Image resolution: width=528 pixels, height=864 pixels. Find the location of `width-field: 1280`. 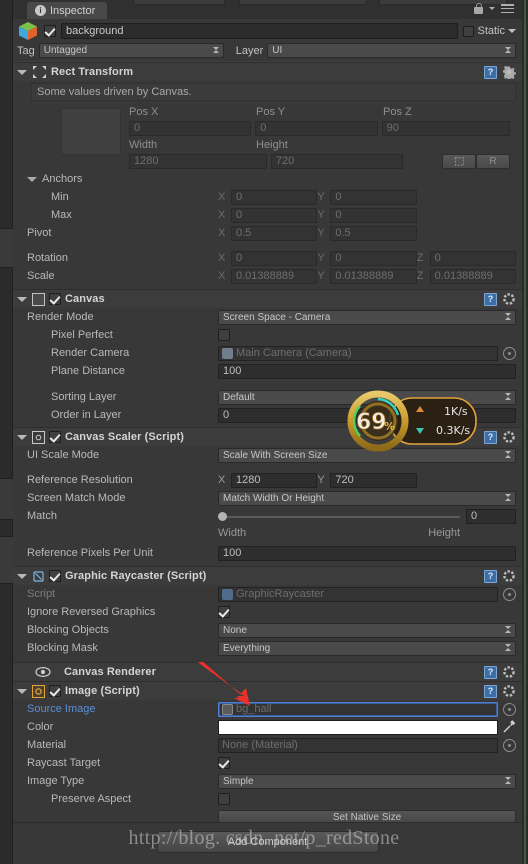

width-field: 1280 is located at coordinates (198, 161).